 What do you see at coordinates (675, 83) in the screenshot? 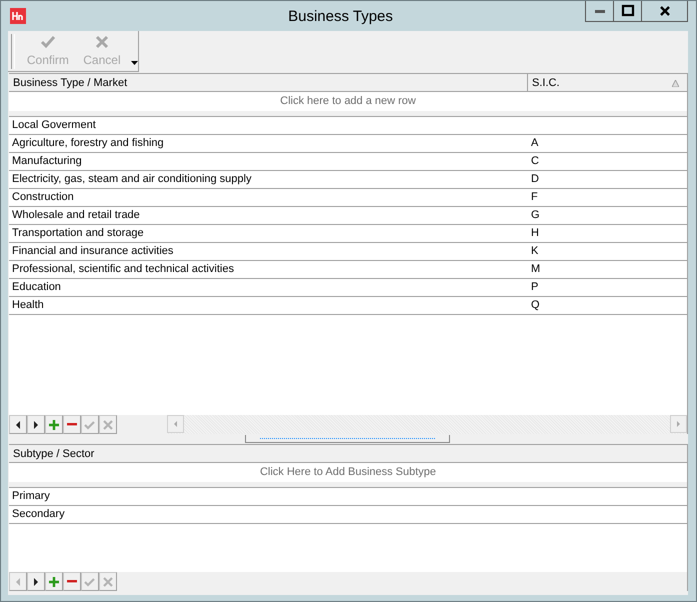
I see `sort-icon` at bounding box center [675, 83].